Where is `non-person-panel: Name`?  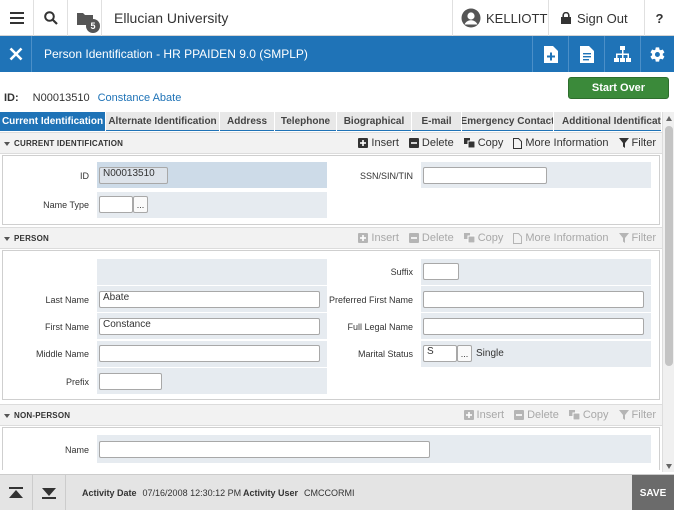 non-person-panel: Name is located at coordinates (331, 448).